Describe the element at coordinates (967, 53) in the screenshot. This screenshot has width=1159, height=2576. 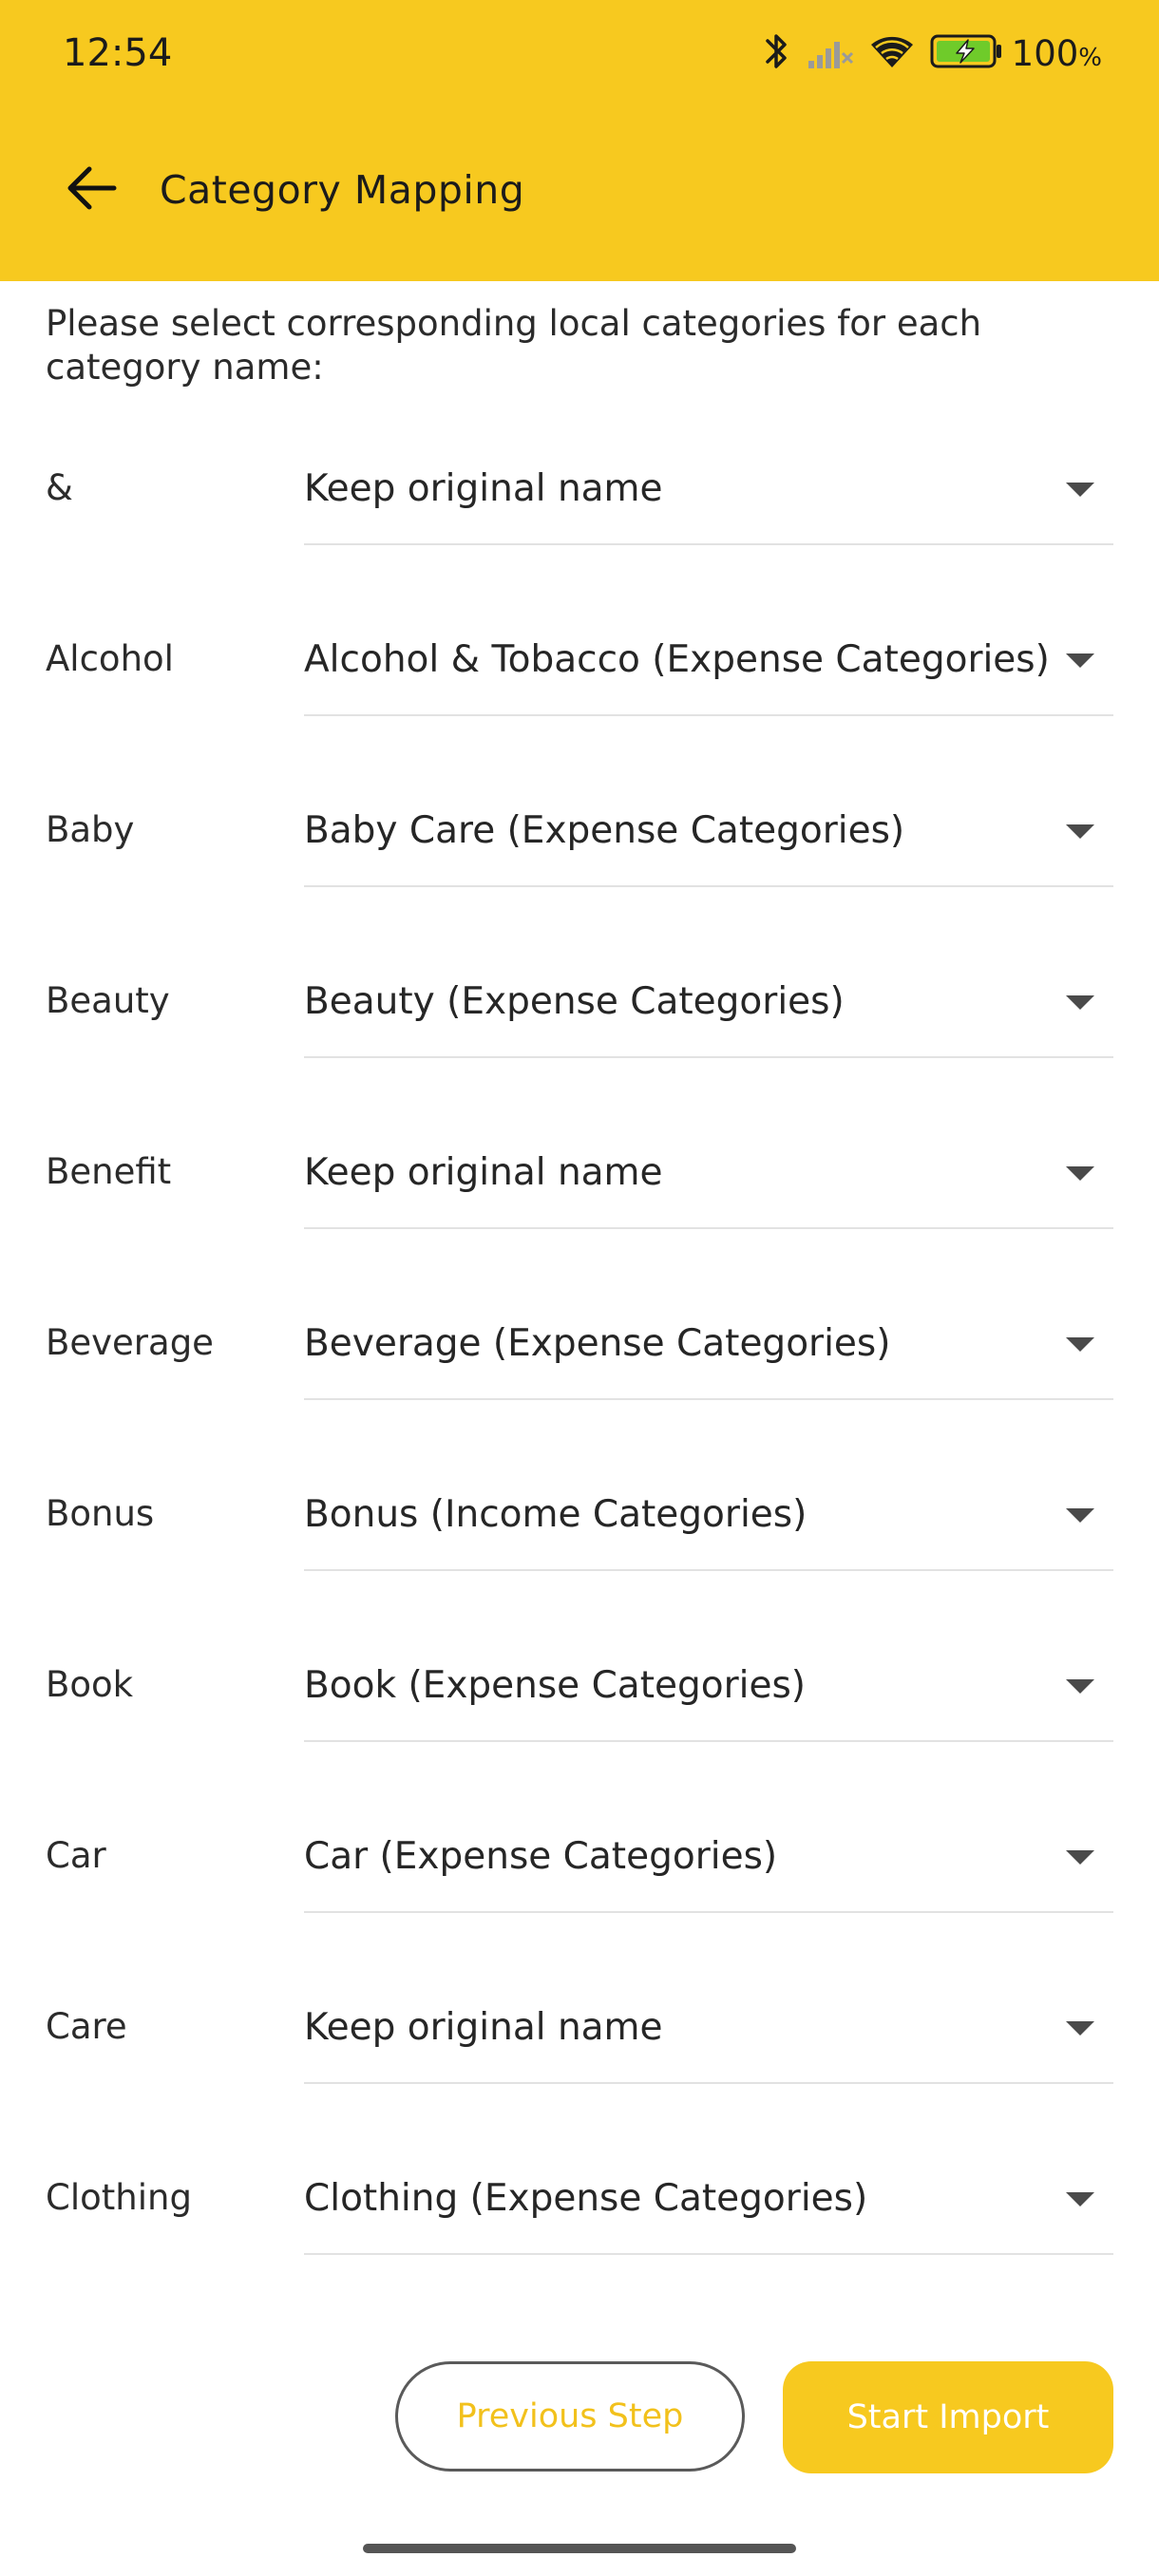
I see `battery-charging-icon` at that location.